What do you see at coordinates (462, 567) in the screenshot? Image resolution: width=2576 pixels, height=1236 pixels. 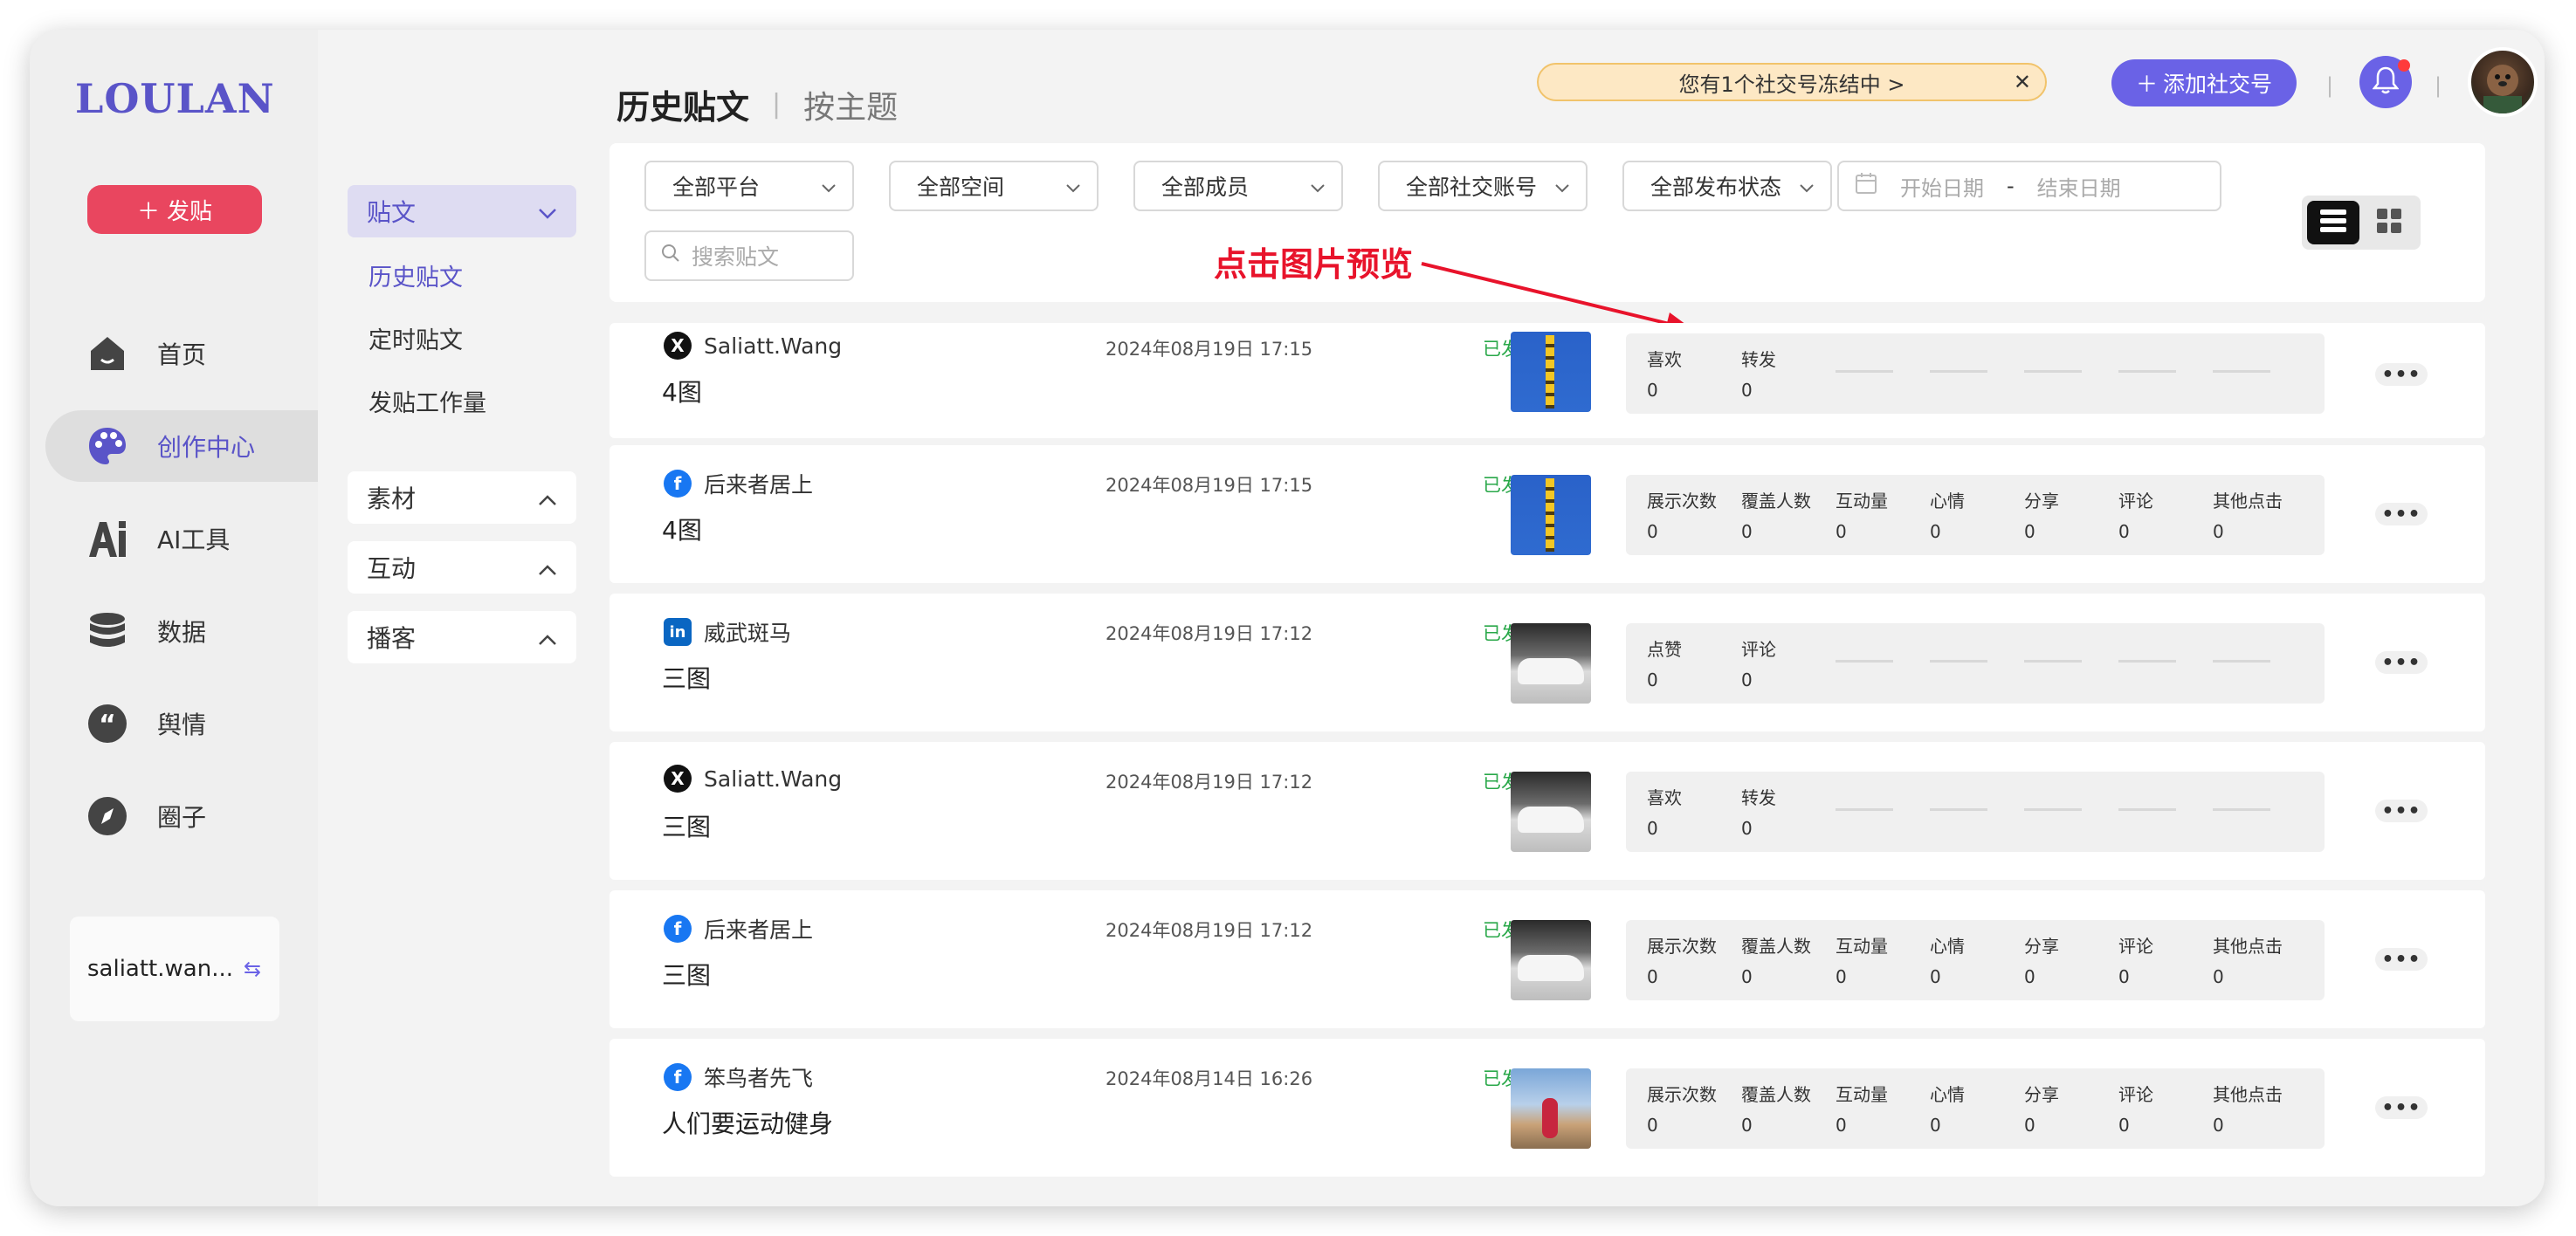 I see `sub-nav-interaction: 互动` at bounding box center [462, 567].